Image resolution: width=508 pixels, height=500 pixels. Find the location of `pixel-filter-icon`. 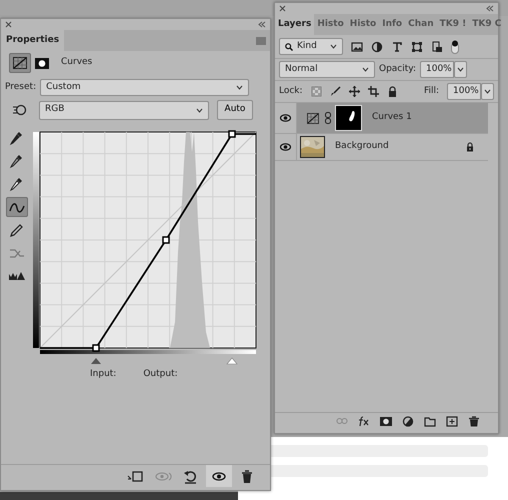

pixel-filter-icon is located at coordinates (357, 46).